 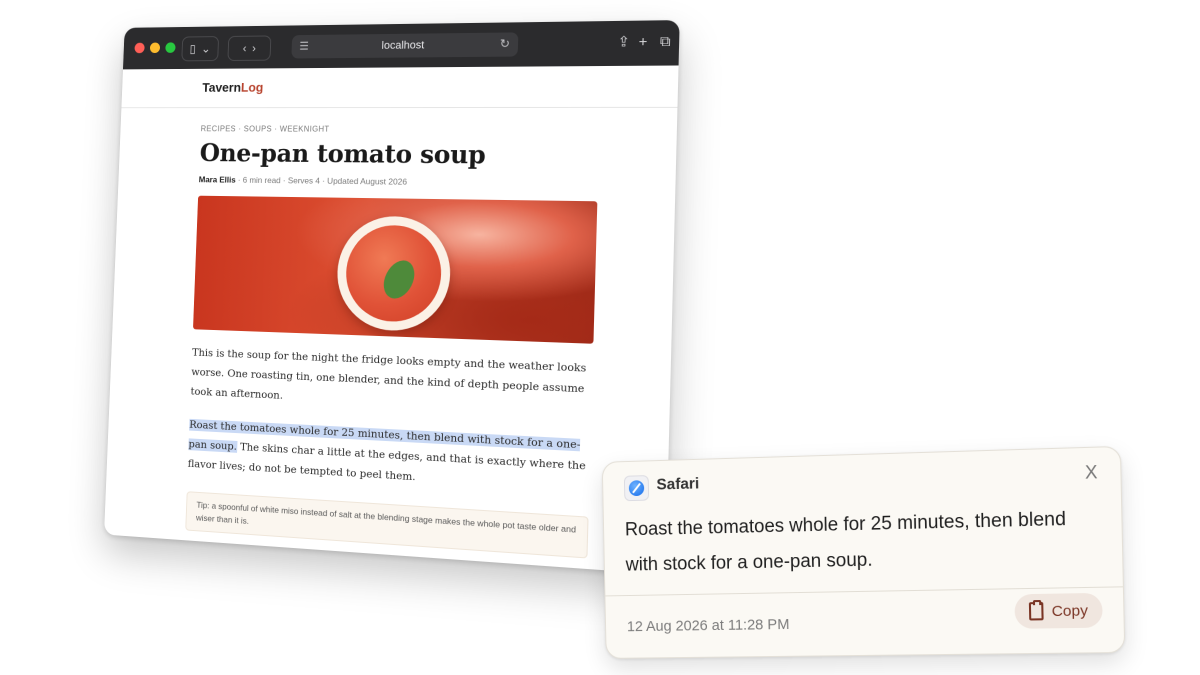 What do you see at coordinates (217, 179) in the screenshot?
I see `author-name: Mara Ellis` at bounding box center [217, 179].